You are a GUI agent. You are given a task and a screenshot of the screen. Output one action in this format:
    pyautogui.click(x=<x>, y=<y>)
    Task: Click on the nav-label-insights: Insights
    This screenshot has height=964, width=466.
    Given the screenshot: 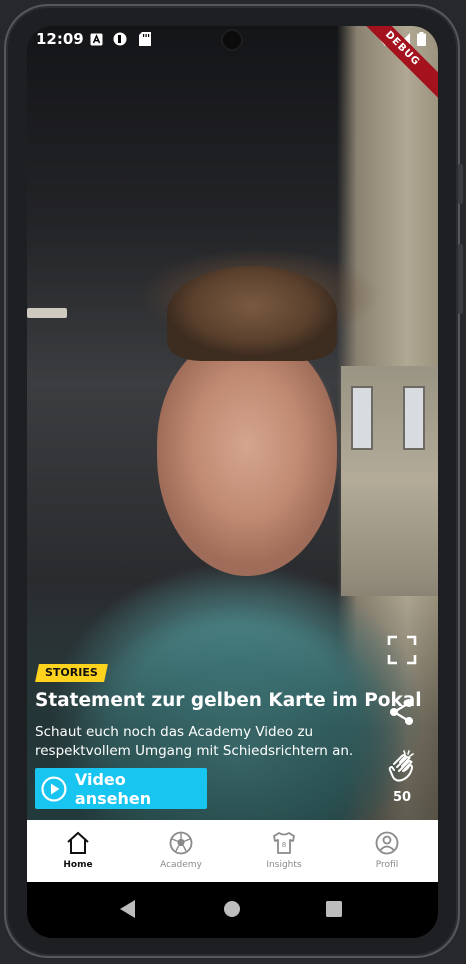 What is the action you would take?
    pyautogui.click(x=284, y=865)
    